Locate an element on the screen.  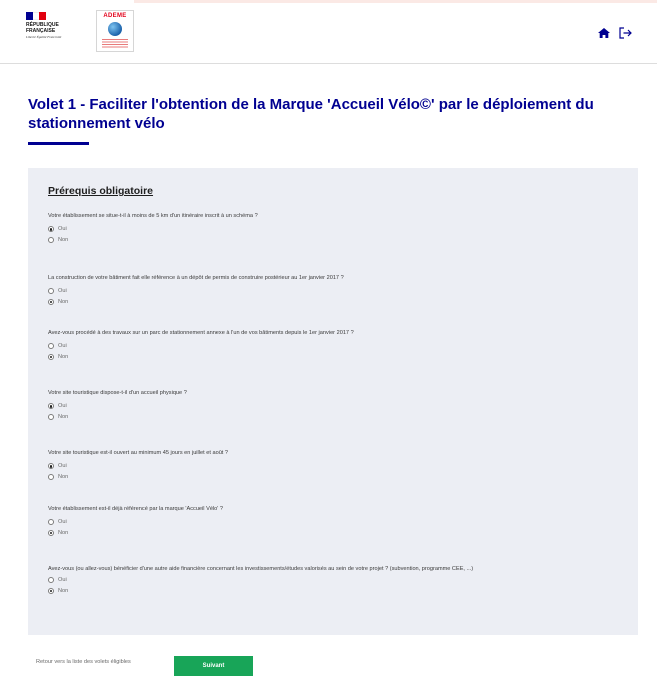
republic-logo-text: RÉPUBLIQUE FRANÇAISE is located at coordinates (42, 28).